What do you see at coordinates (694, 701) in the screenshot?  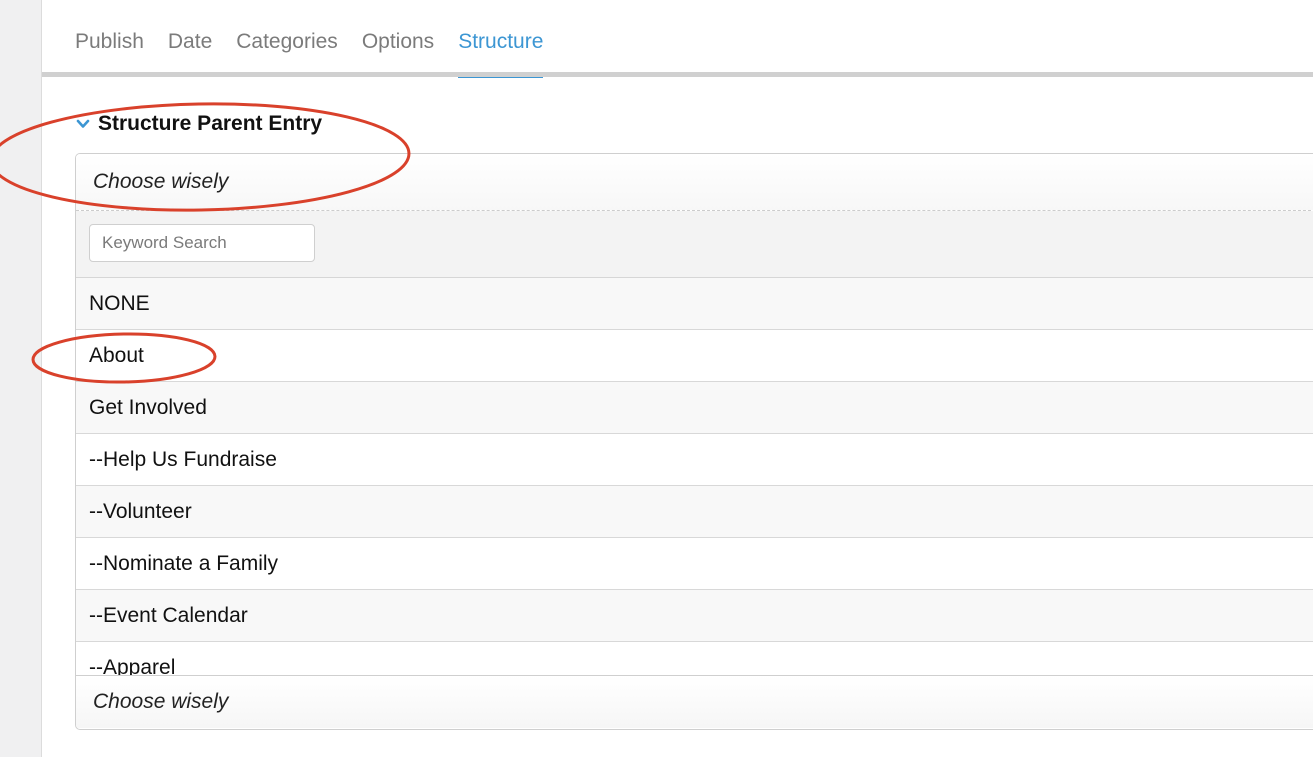 I see `footer-selected-value: Choose wisely` at bounding box center [694, 701].